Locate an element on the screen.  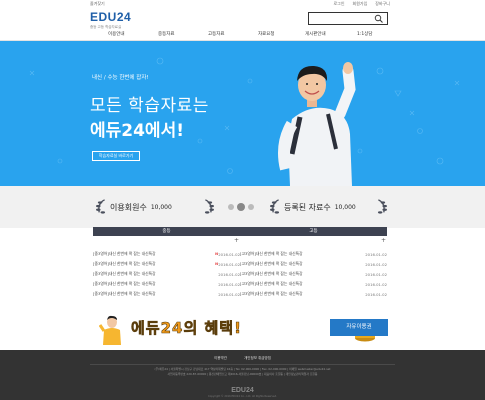
docs-value: 10,000 is located at coordinates (345, 207).